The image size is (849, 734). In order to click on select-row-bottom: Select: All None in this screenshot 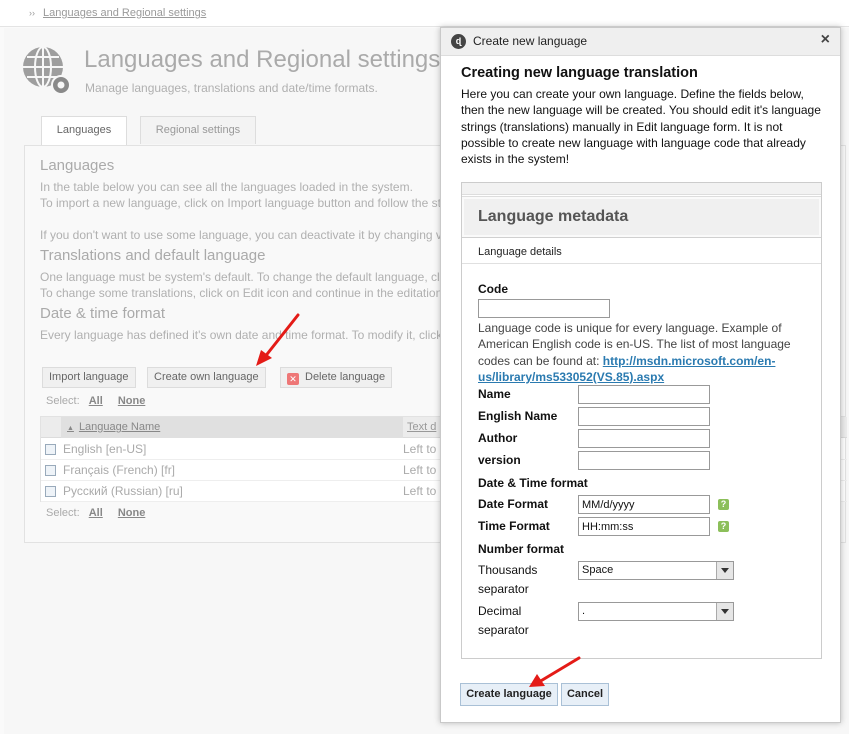, I will do `click(95, 513)`.